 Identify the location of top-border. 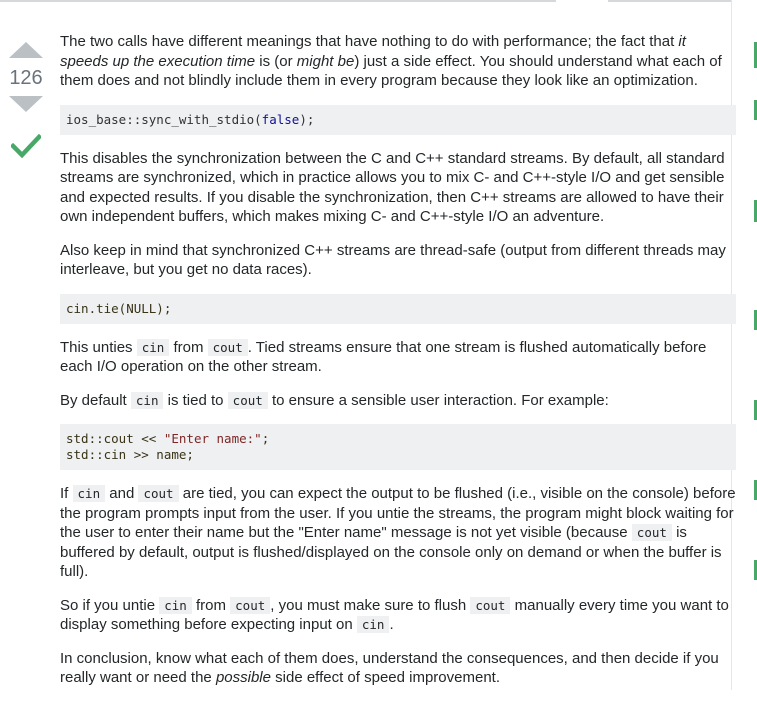
(378, 1).